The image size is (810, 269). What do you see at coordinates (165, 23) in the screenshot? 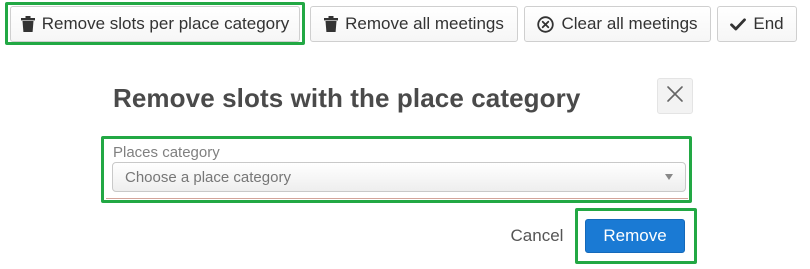
I see `remove-slots-per-place-category-label: Remove slots per place category` at bounding box center [165, 23].